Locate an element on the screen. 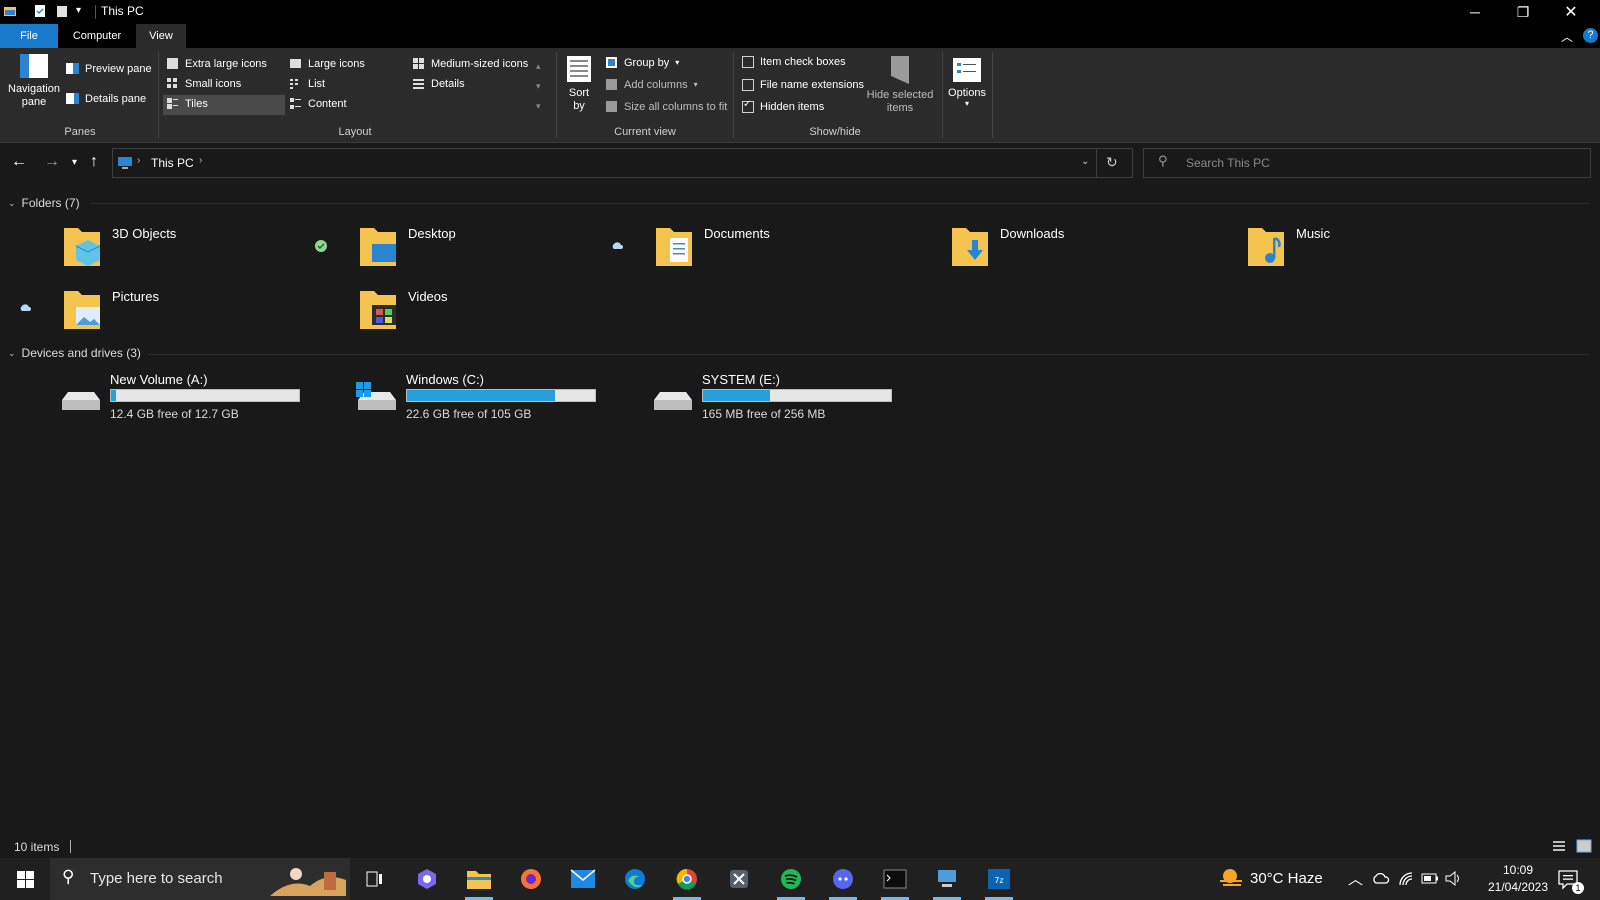 Image resolution: width=1600 pixels, height=900 pixels. new-folder-icon is located at coordinates (62, 11).